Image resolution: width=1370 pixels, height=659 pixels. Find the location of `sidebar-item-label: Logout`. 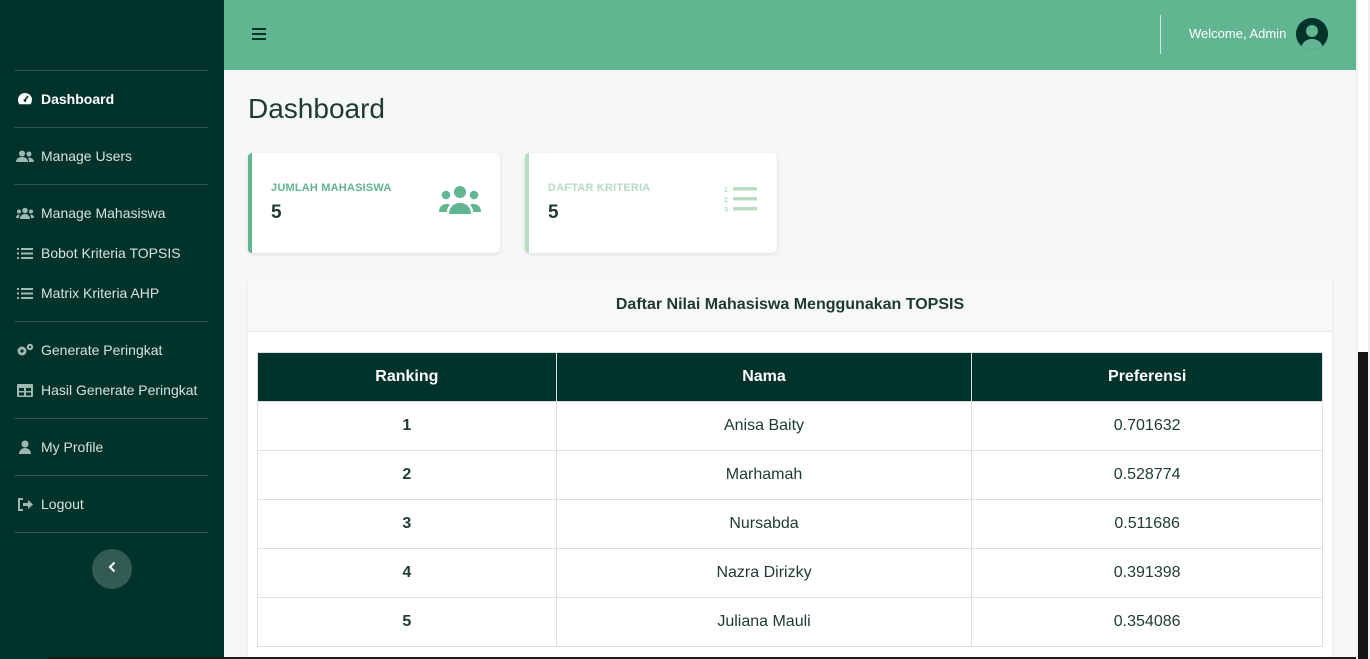

sidebar-item-label: Logout is located at coordinates (62, 504).